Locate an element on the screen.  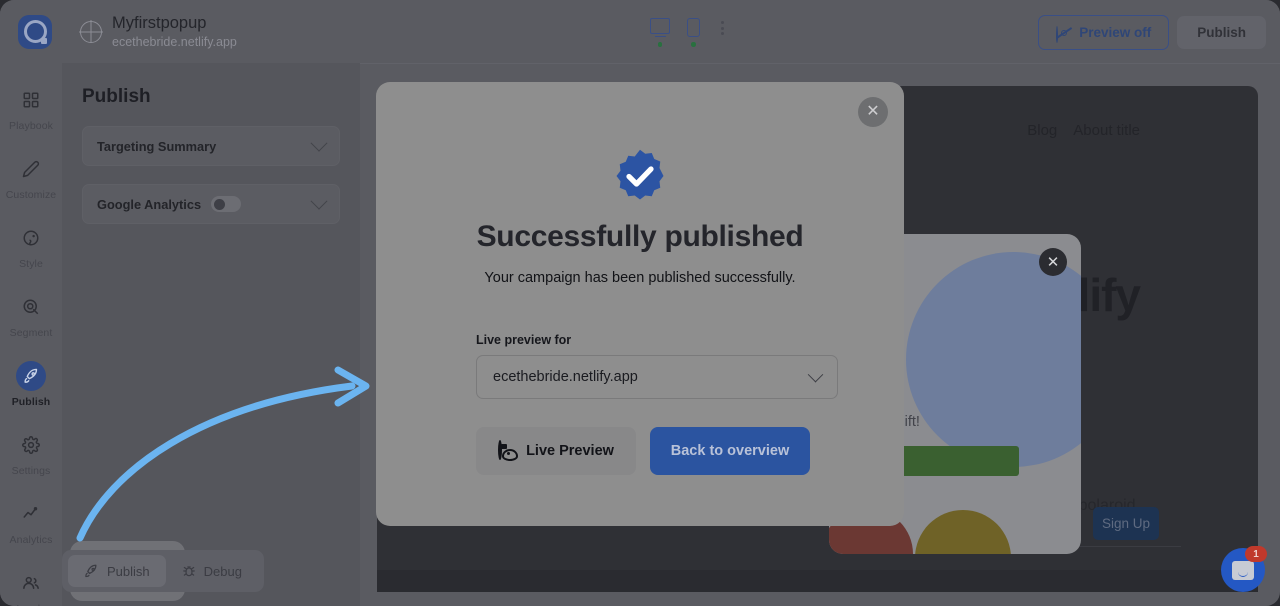
users-icon is located at coordinates (31, 583).